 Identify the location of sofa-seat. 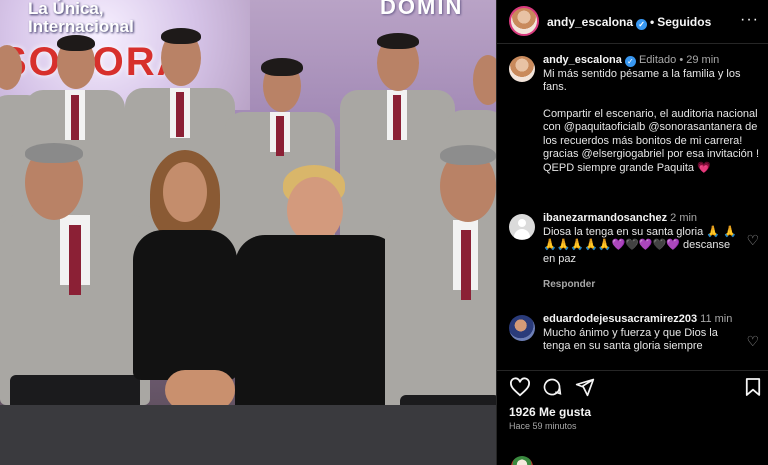
(248, 435).